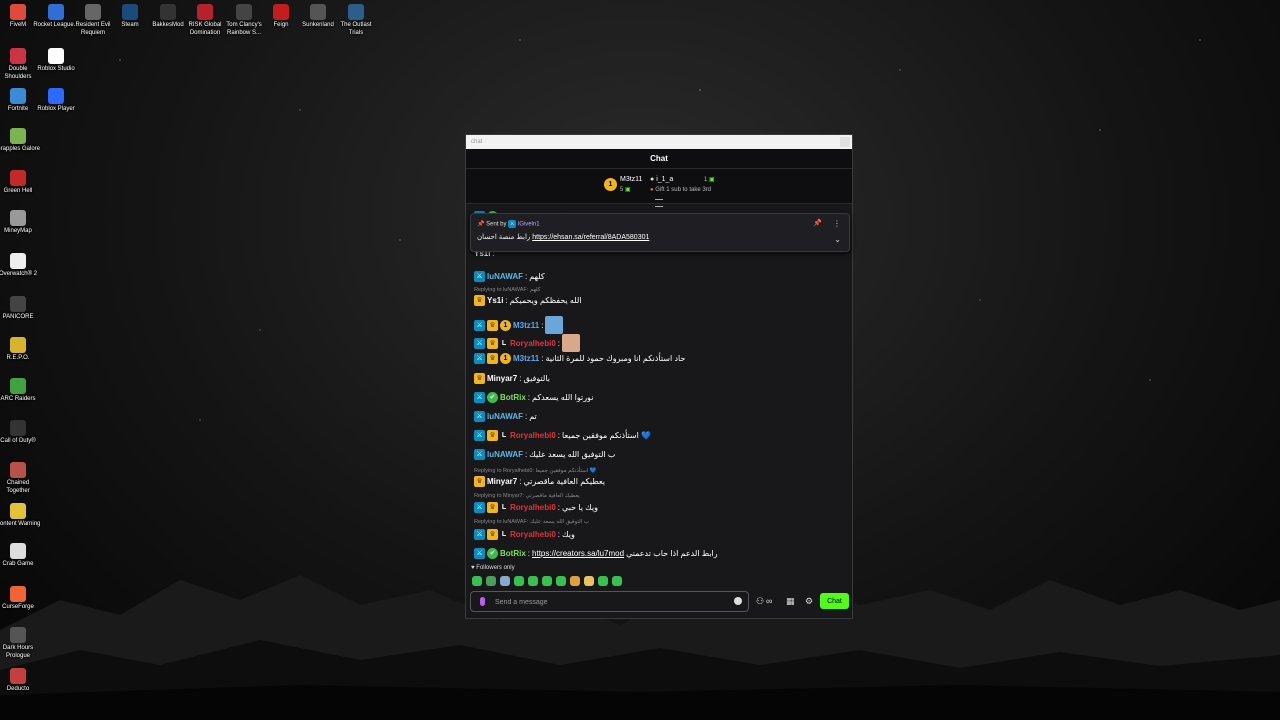 The image size is (1280, 720). What do you see at coordinates (20, 391) in the screenshot?
I see `desktop-icon: ARC Raiders` at bounding box center [20, 391].